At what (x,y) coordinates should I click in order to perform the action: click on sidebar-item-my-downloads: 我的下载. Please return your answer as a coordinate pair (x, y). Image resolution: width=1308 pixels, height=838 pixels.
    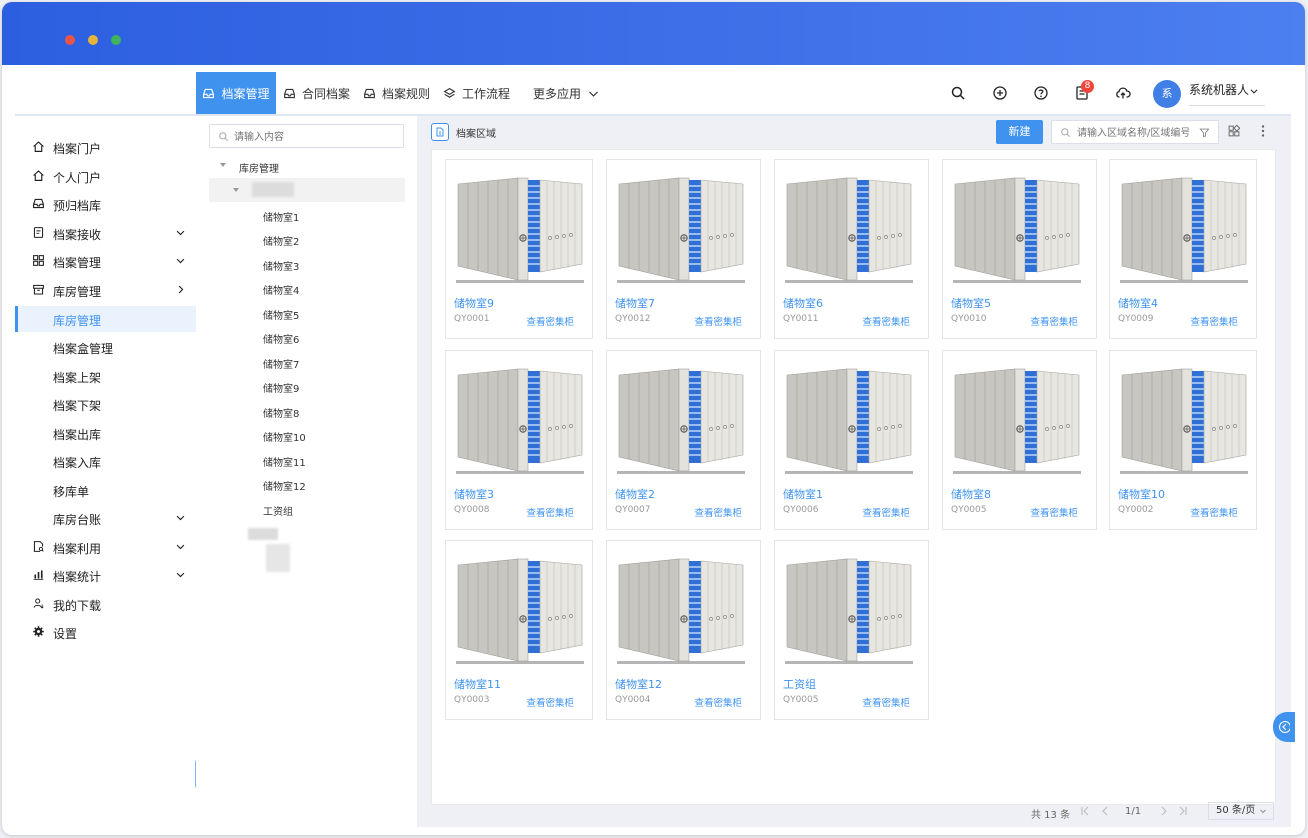
    Looking at the image, I should click on (105, 604).